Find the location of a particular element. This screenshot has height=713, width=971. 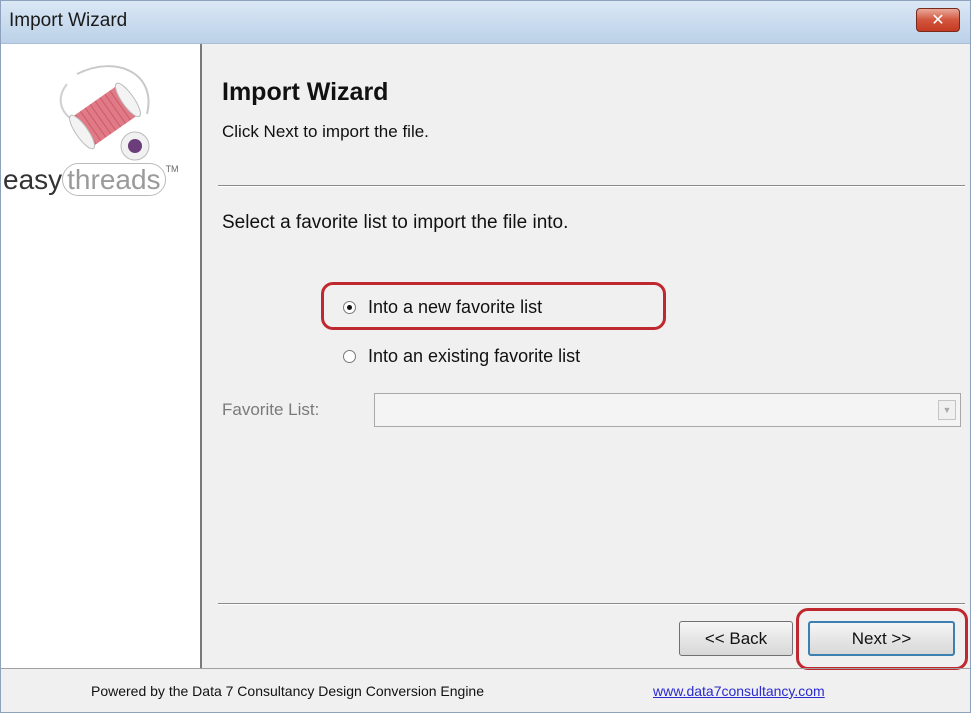

chevron-down-icon: ▼ is located at coordinates (947, 410).